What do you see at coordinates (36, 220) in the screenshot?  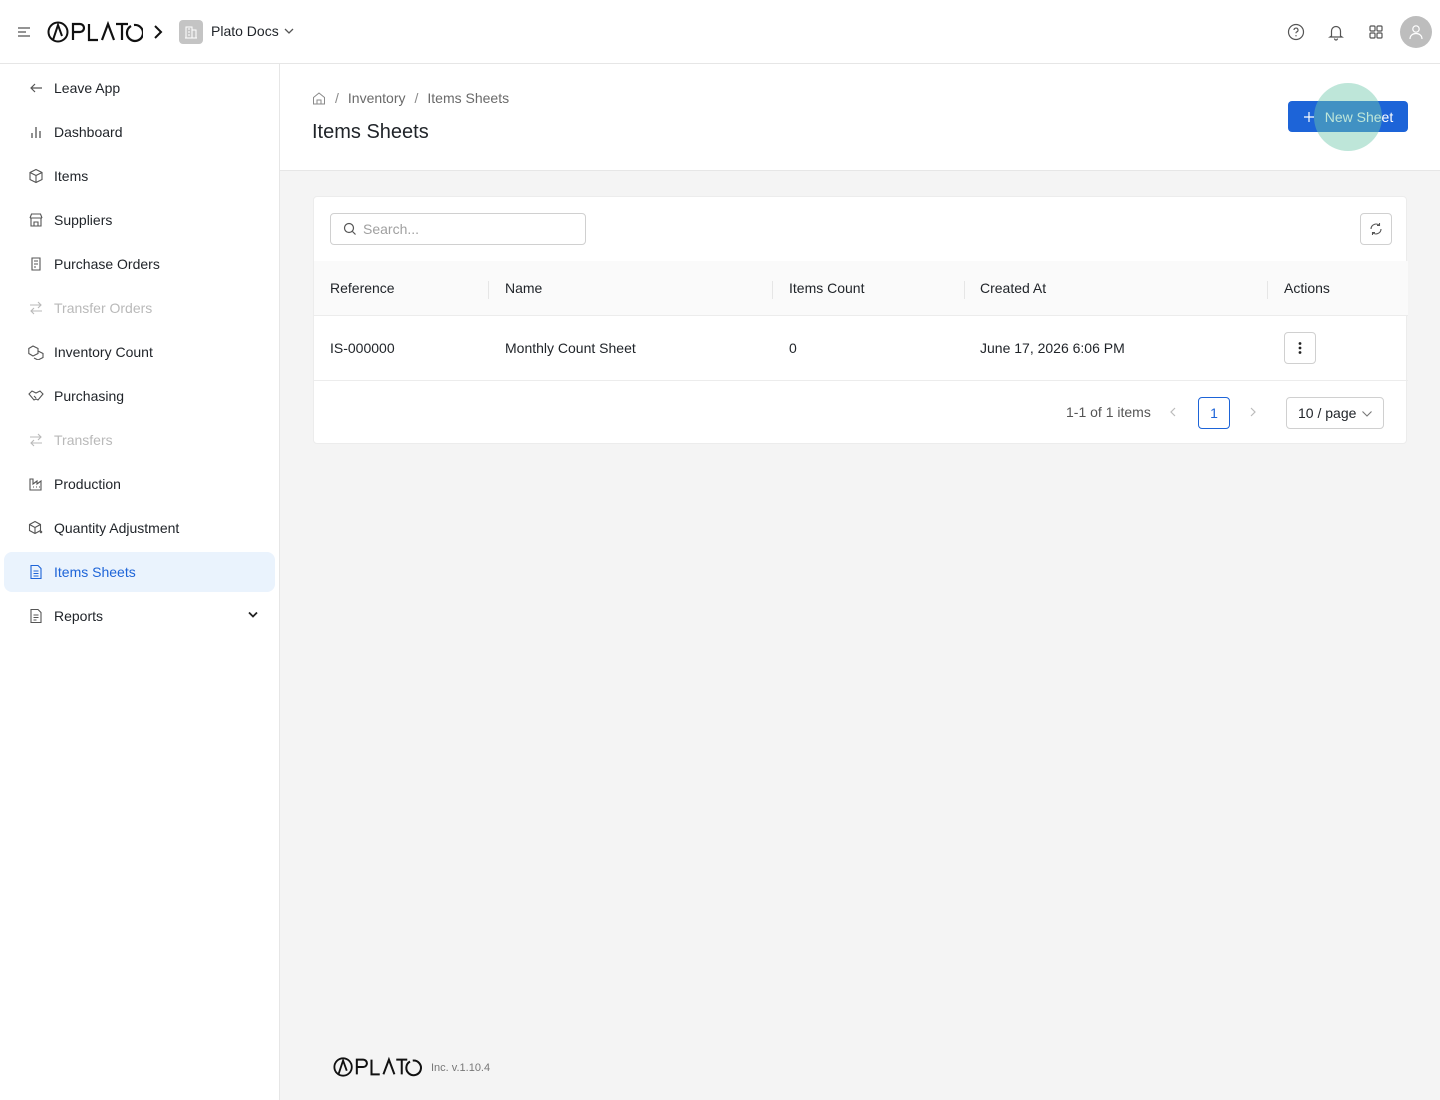 I see `store-icon` at bounding box center [36, 220].